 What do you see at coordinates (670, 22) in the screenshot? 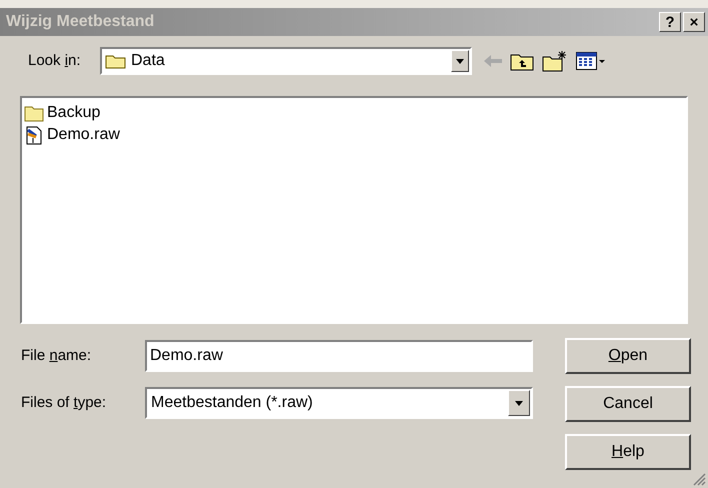
I see `help-button: ?` at bounding box center [670, 22].